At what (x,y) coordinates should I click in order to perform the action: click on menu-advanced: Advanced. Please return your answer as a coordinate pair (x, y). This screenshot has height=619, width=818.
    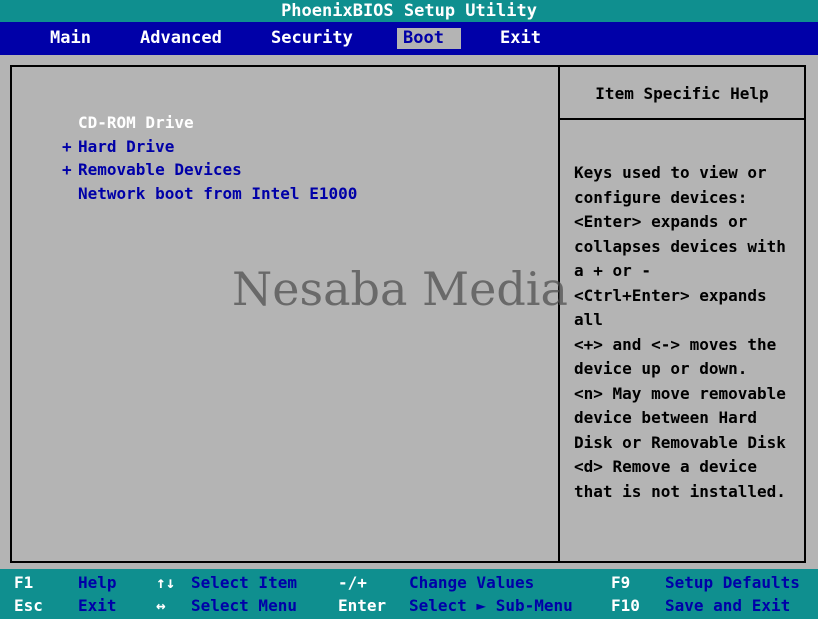
    Looking at the image, I should click on (181, 38).